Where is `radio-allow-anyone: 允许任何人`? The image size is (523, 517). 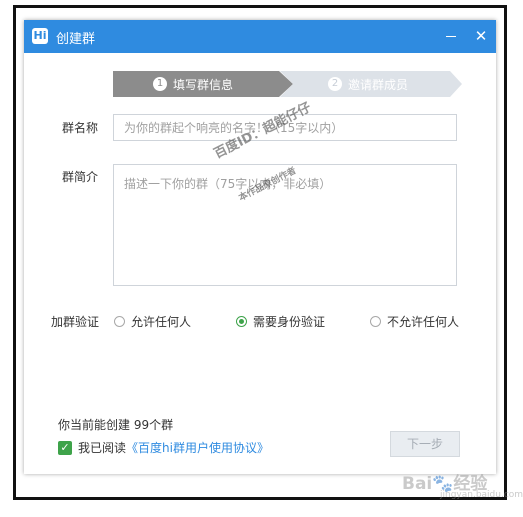
radio-allow-anyone: 允许任何人 is located at coordinates (152, 321).